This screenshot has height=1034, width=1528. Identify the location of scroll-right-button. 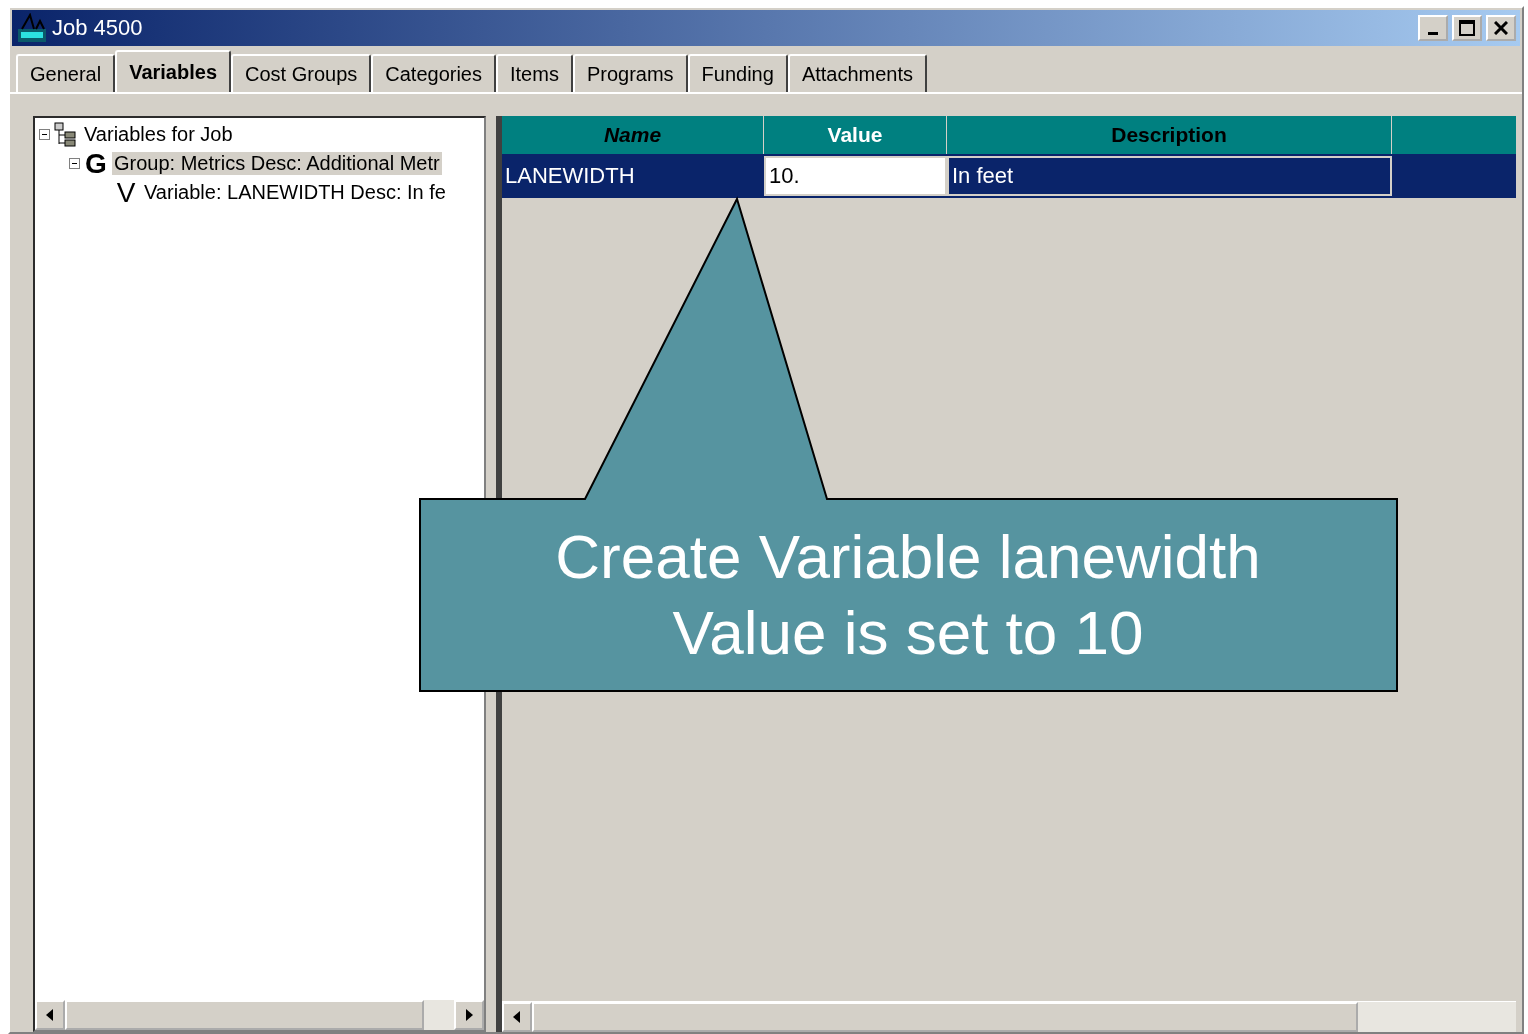
(469, 1015).